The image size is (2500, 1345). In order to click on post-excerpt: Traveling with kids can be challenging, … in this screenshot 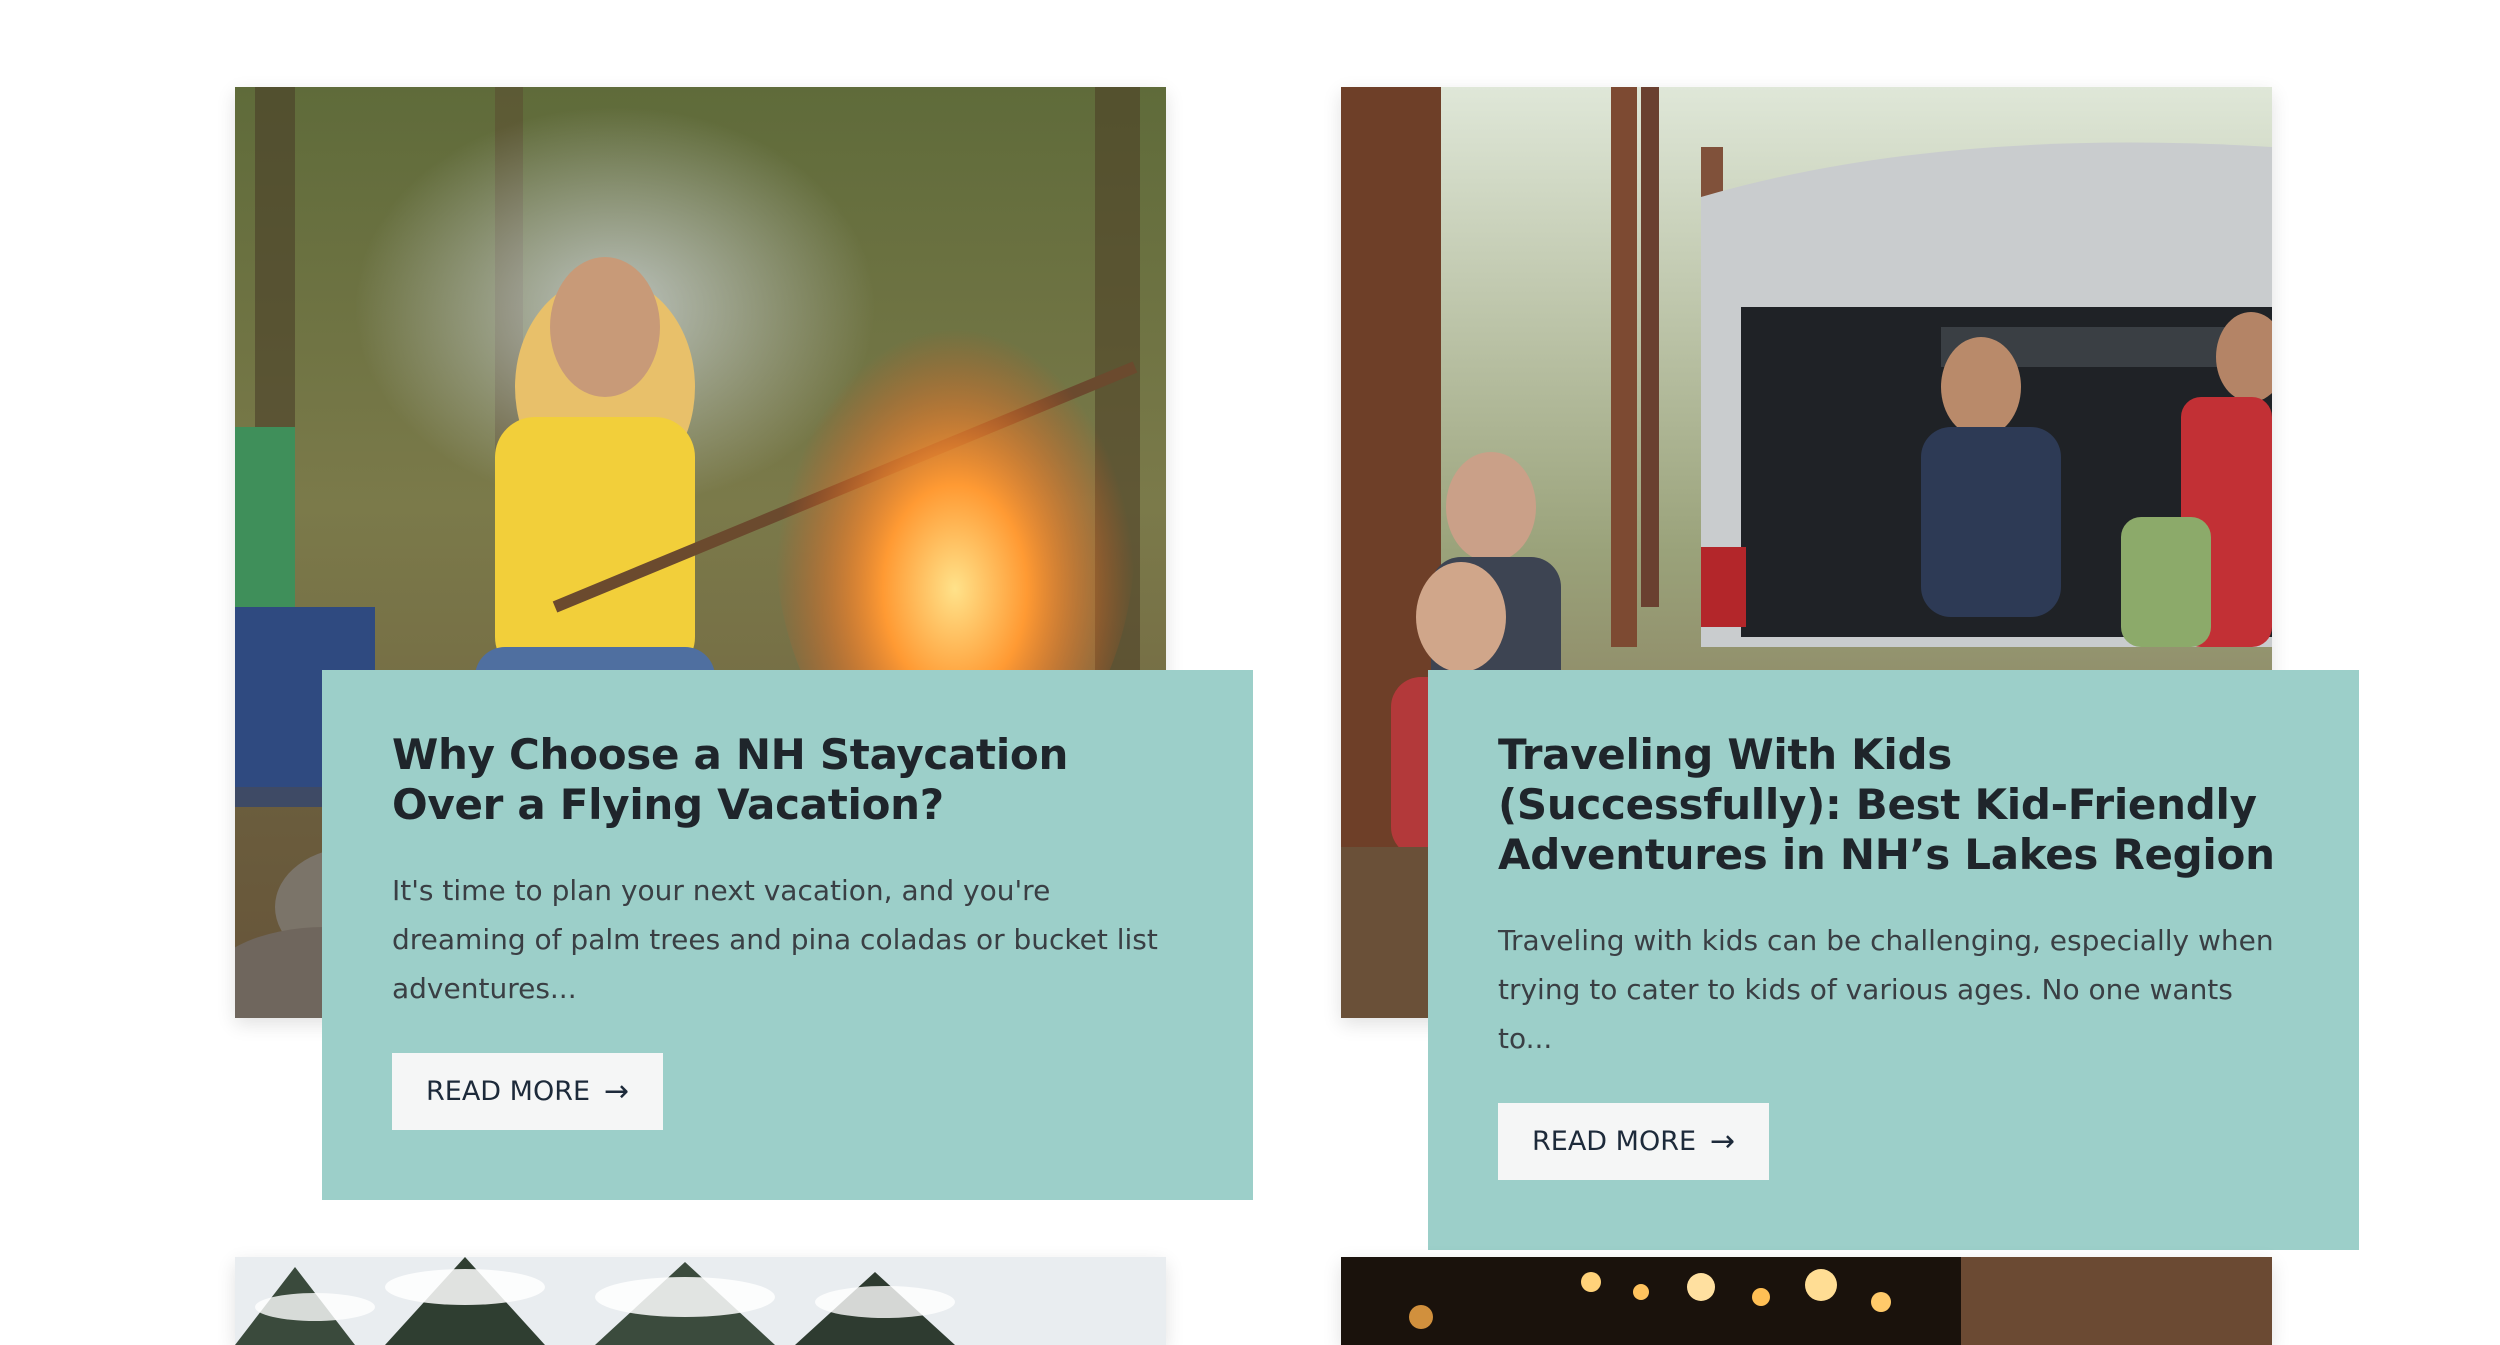, I will do `click(1886, 989)`.